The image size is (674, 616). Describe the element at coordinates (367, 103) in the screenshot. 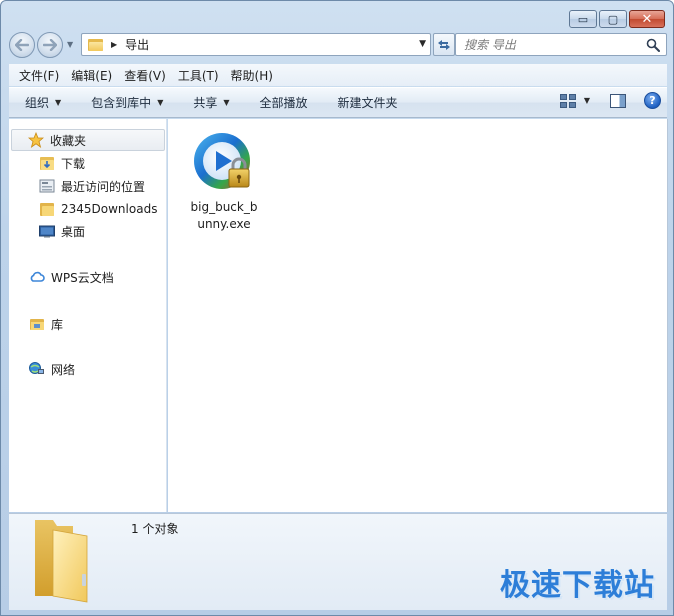

I see `new-folder-label: 新建文件夹` at that location.